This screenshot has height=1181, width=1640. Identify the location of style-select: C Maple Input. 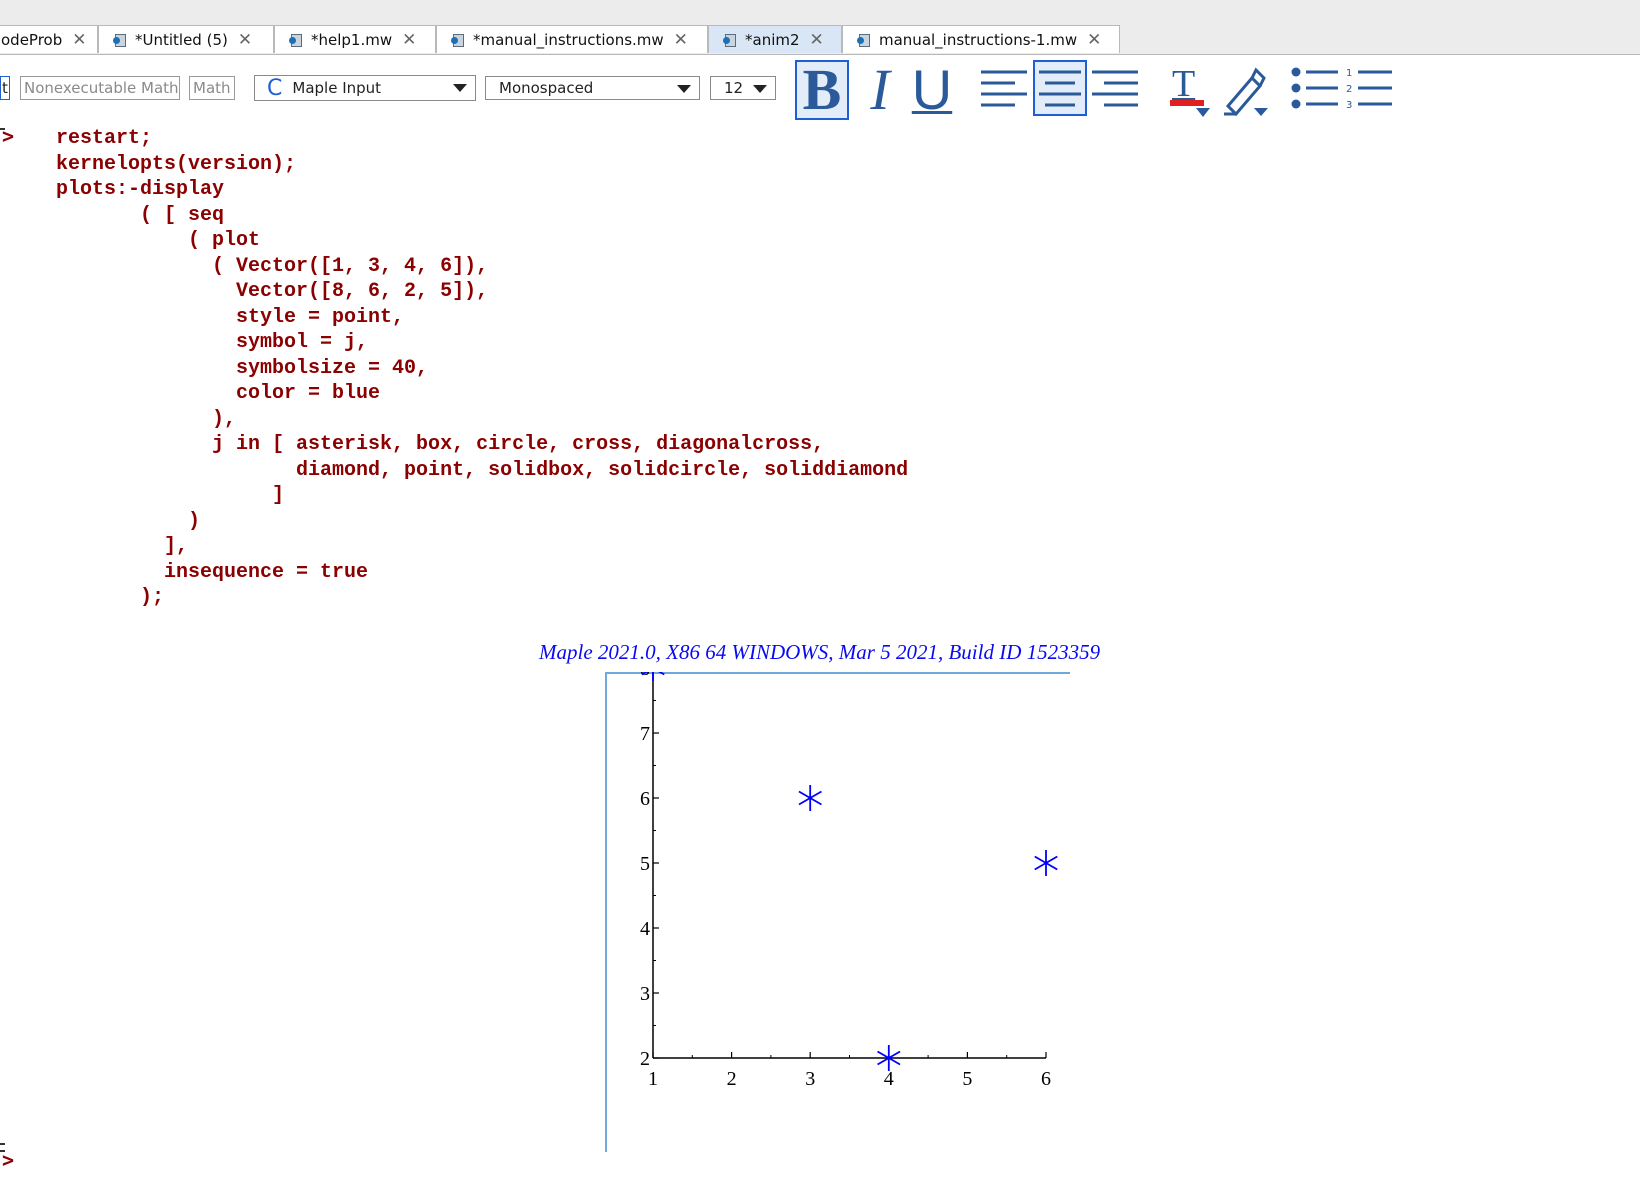
(365, 88).